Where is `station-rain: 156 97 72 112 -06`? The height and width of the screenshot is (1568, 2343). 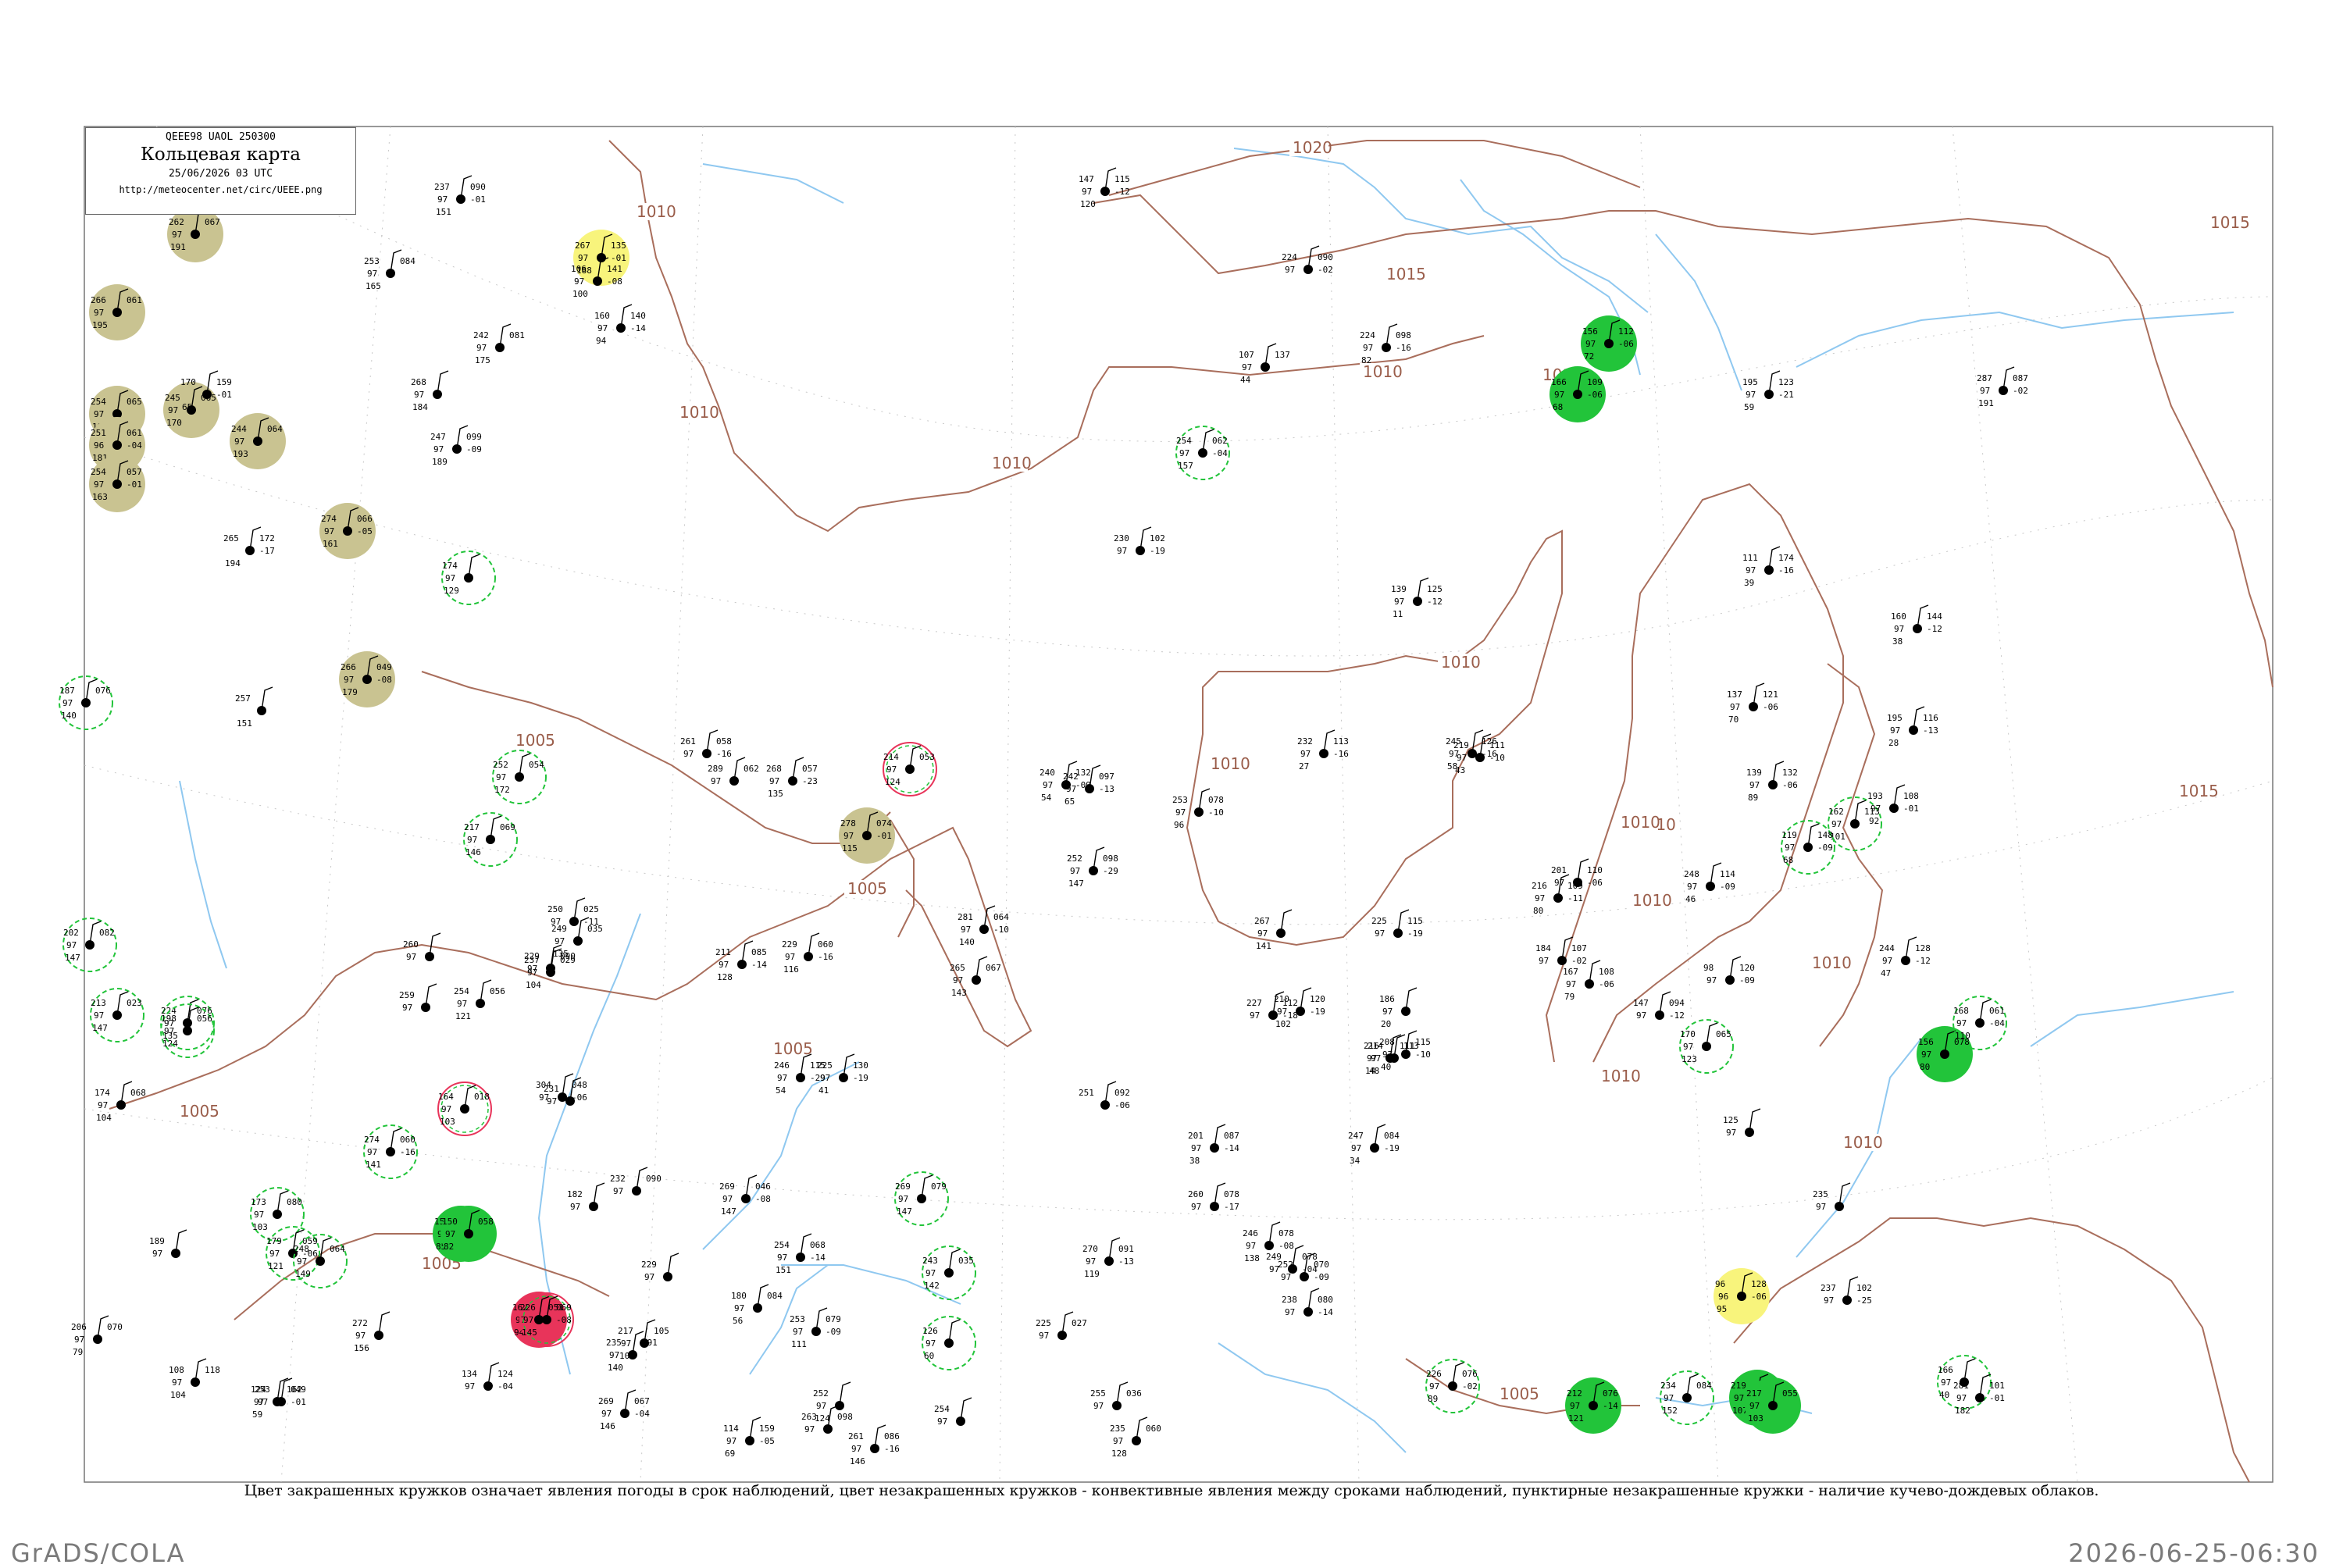
station-rain: 156 97 72 112 -06 is located at coordinates (1609, 343).